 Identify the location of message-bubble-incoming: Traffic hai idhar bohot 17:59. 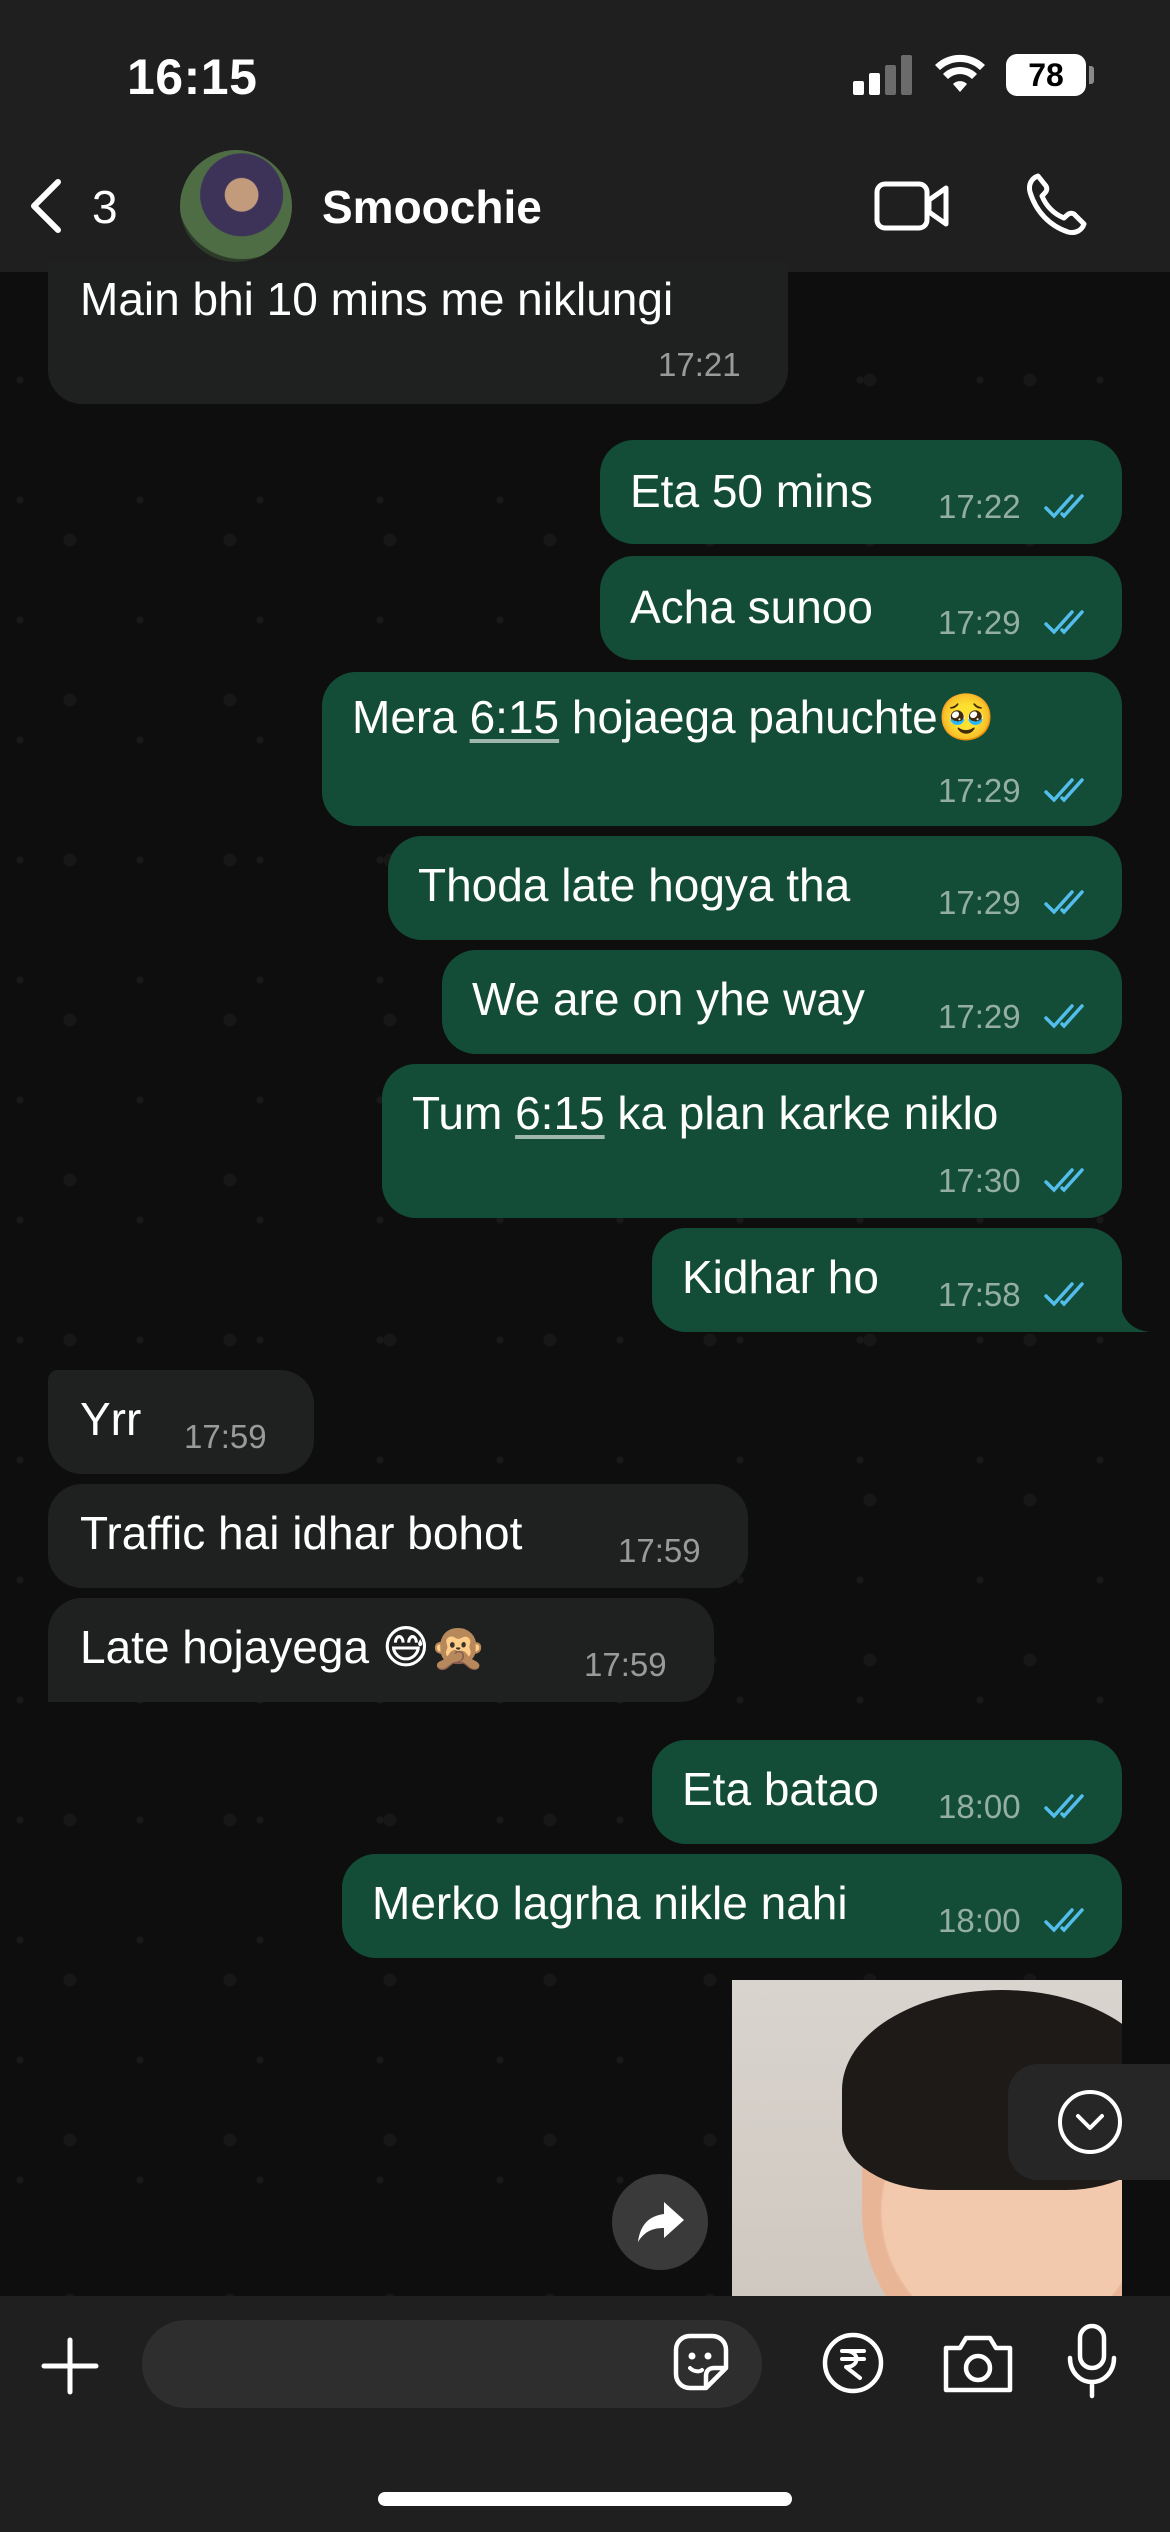
(398, 1536).